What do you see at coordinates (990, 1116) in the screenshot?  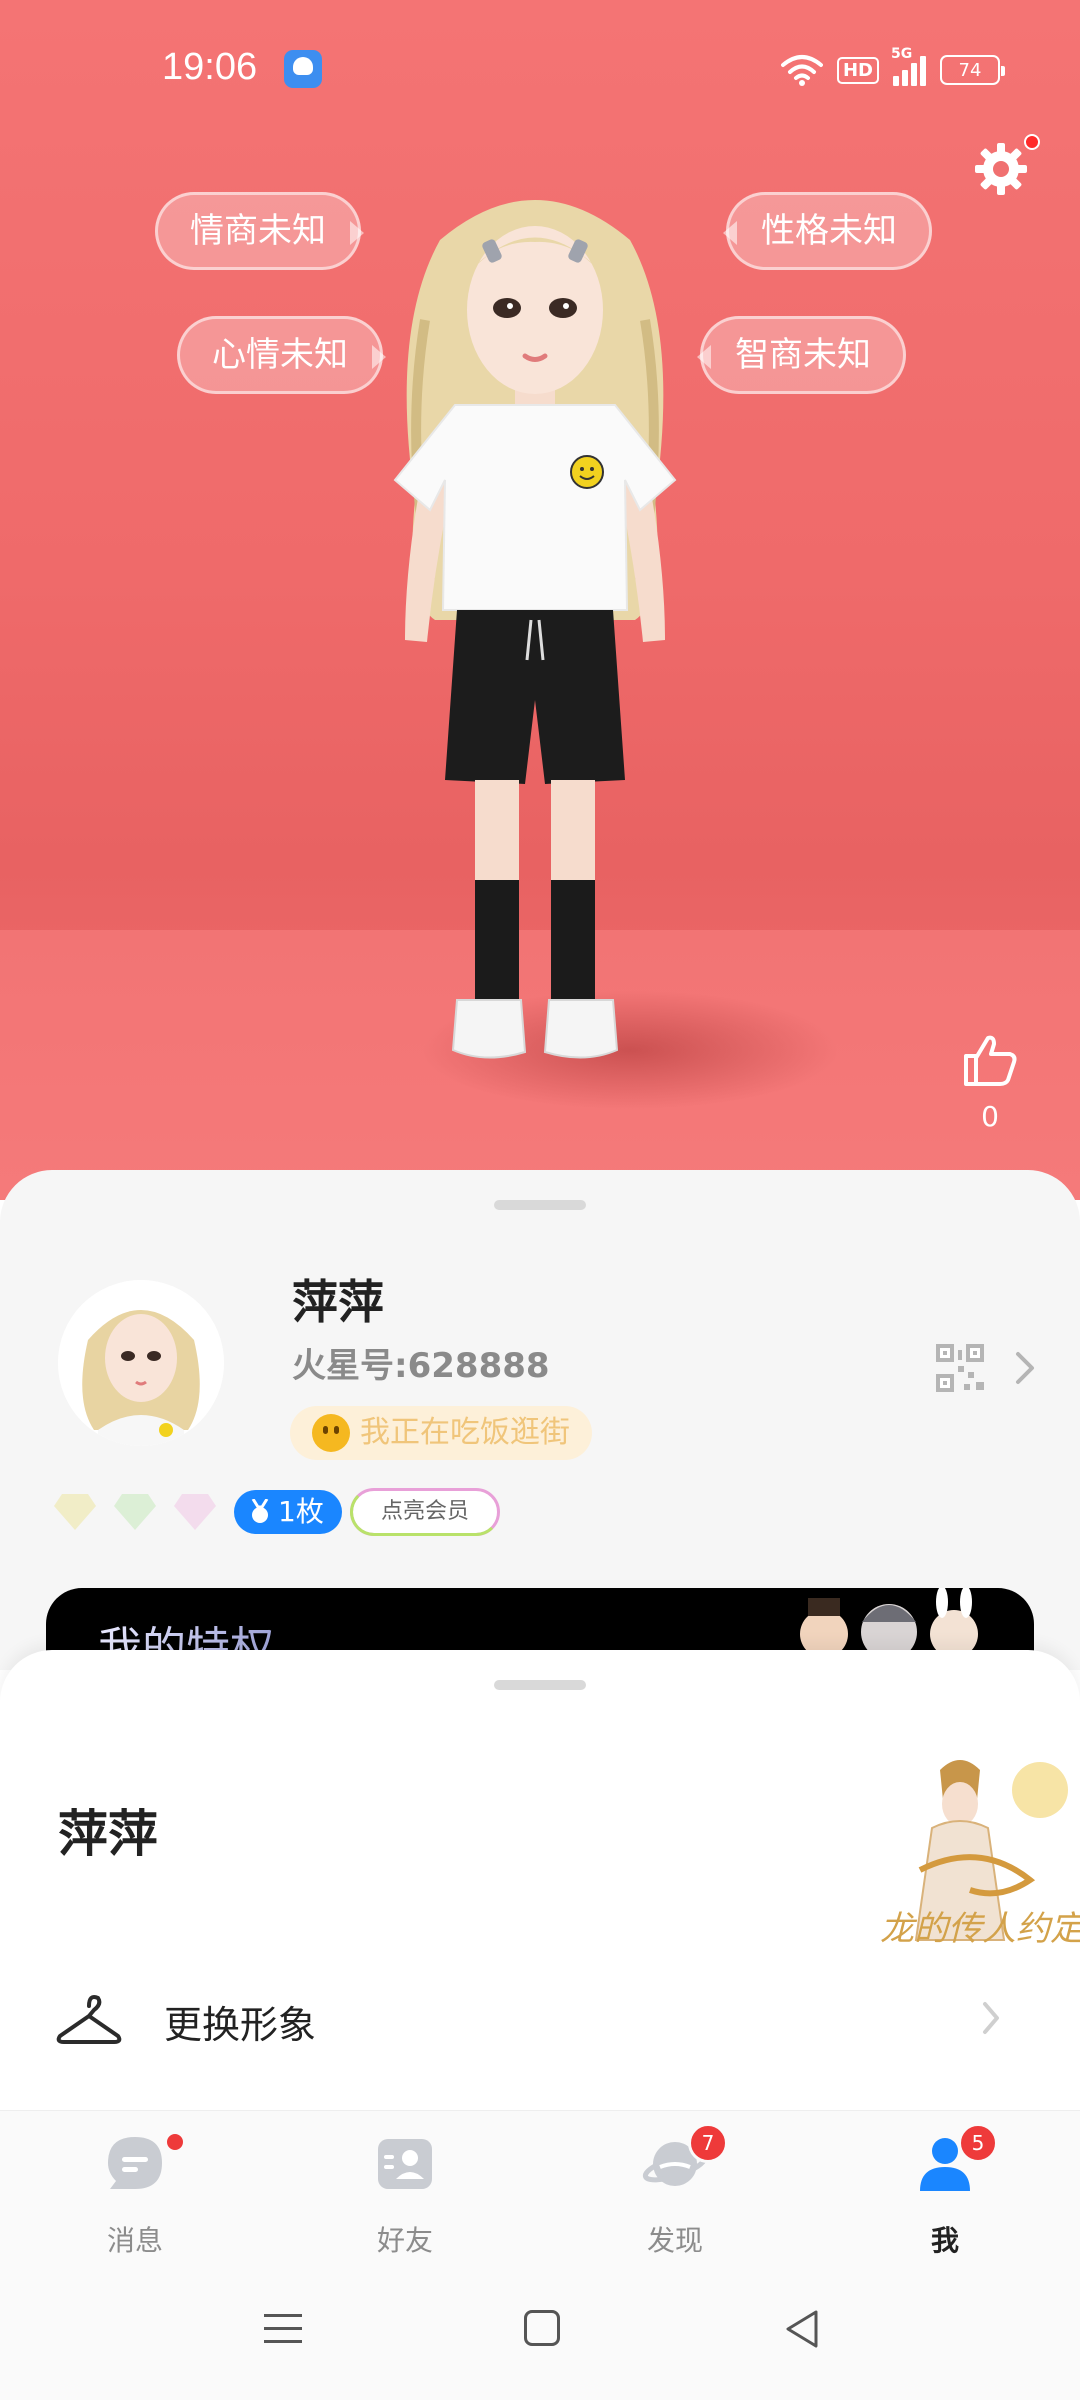 I see `like-count: 0` at bounding box center [990, 1116].